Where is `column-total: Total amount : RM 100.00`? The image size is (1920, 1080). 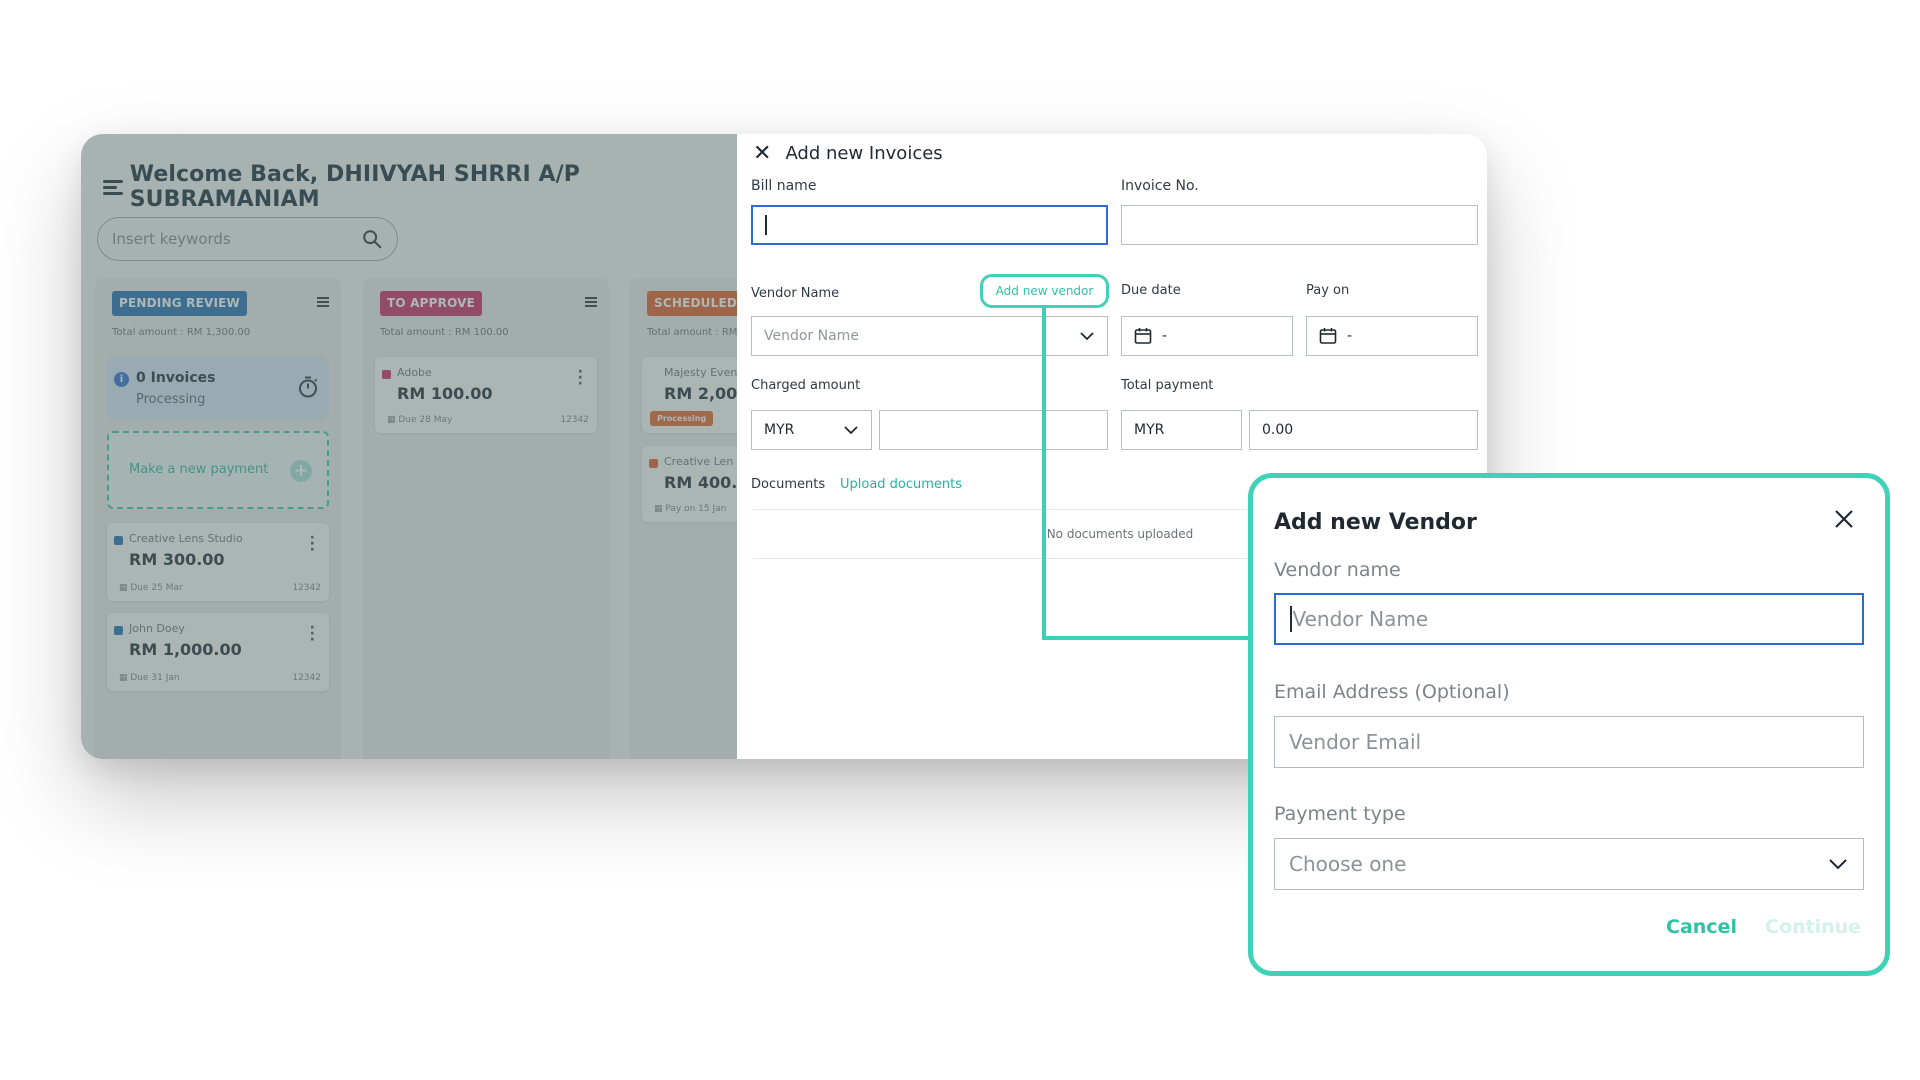
column-total: Total amount : RM 100.00 is located at coordinates (444, 332).